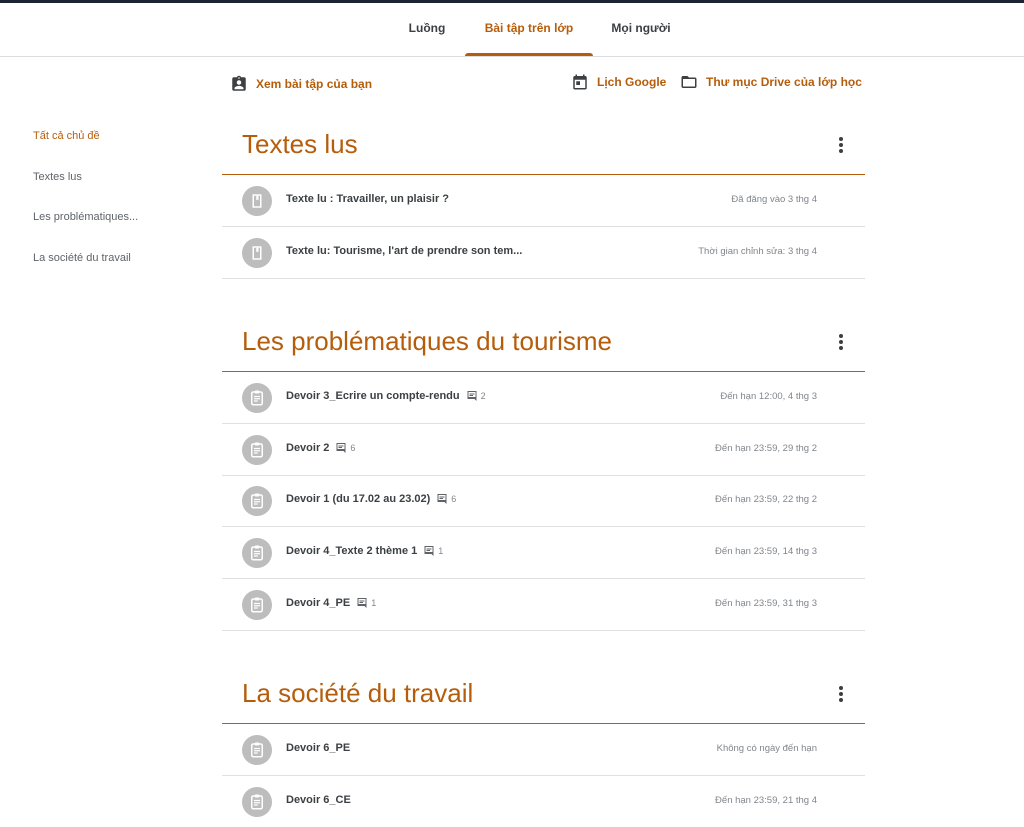 The height and width of the screenshot is (827, 1024). I want to click on class-tabs: Luồng Bài tập trên lớp Mọi người, so click(512, 30).